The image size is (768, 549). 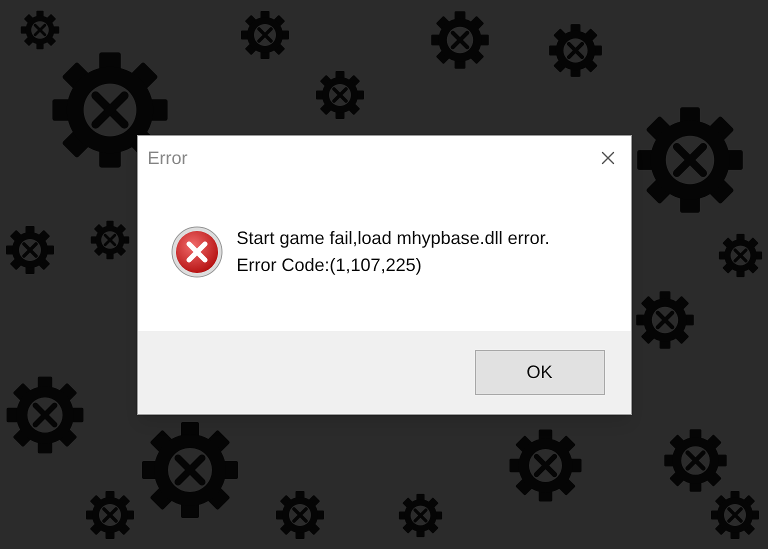 What do you see at coordinates (393, 238) in the screenshot?
I see `error-message: Start game fail,load mhypbase.dll error.` at bounding box center [393, 238].